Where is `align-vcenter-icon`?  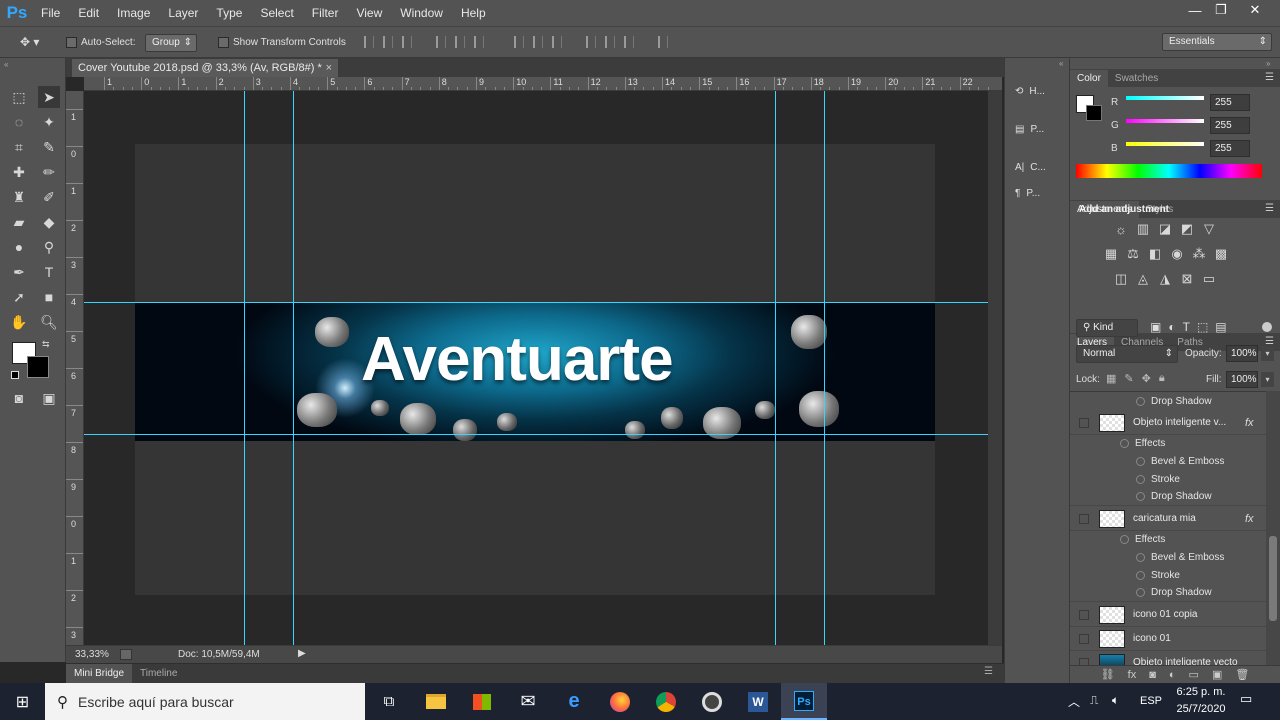
align-vcenter-icon is located at coordinates (388, 42).